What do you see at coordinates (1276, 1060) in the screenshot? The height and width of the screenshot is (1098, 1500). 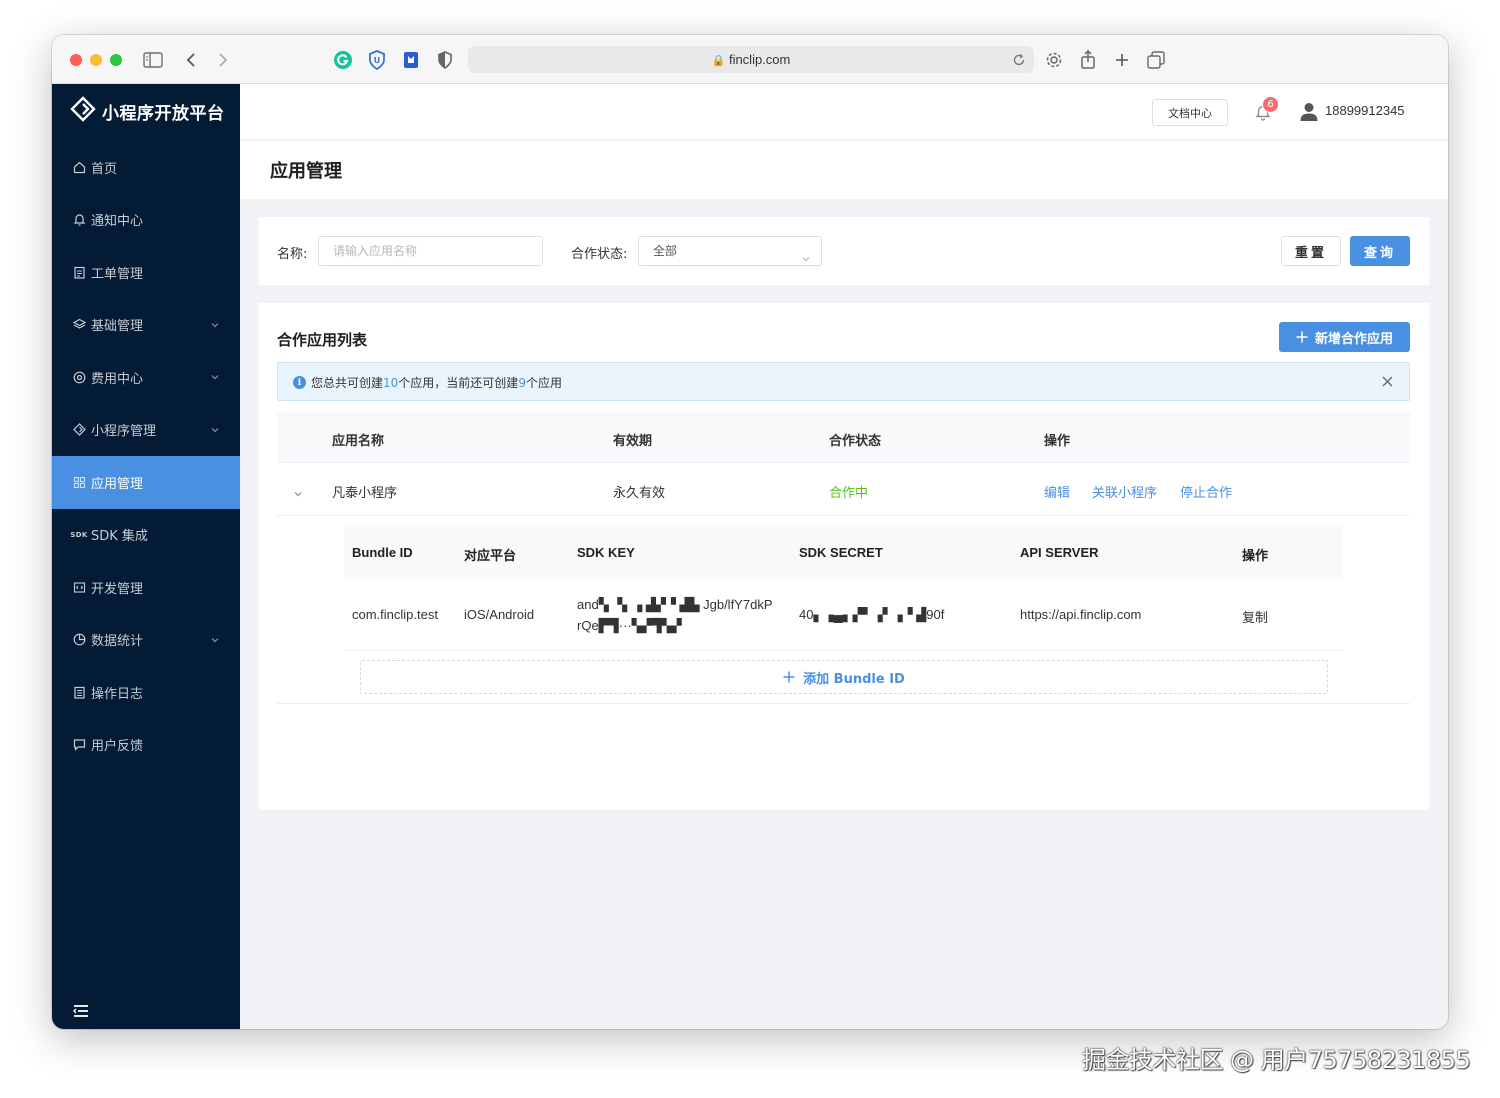 I see `watermark-text: 掘金技术社区 @ 用户75758231855` at bounding box center [1276, 1060].